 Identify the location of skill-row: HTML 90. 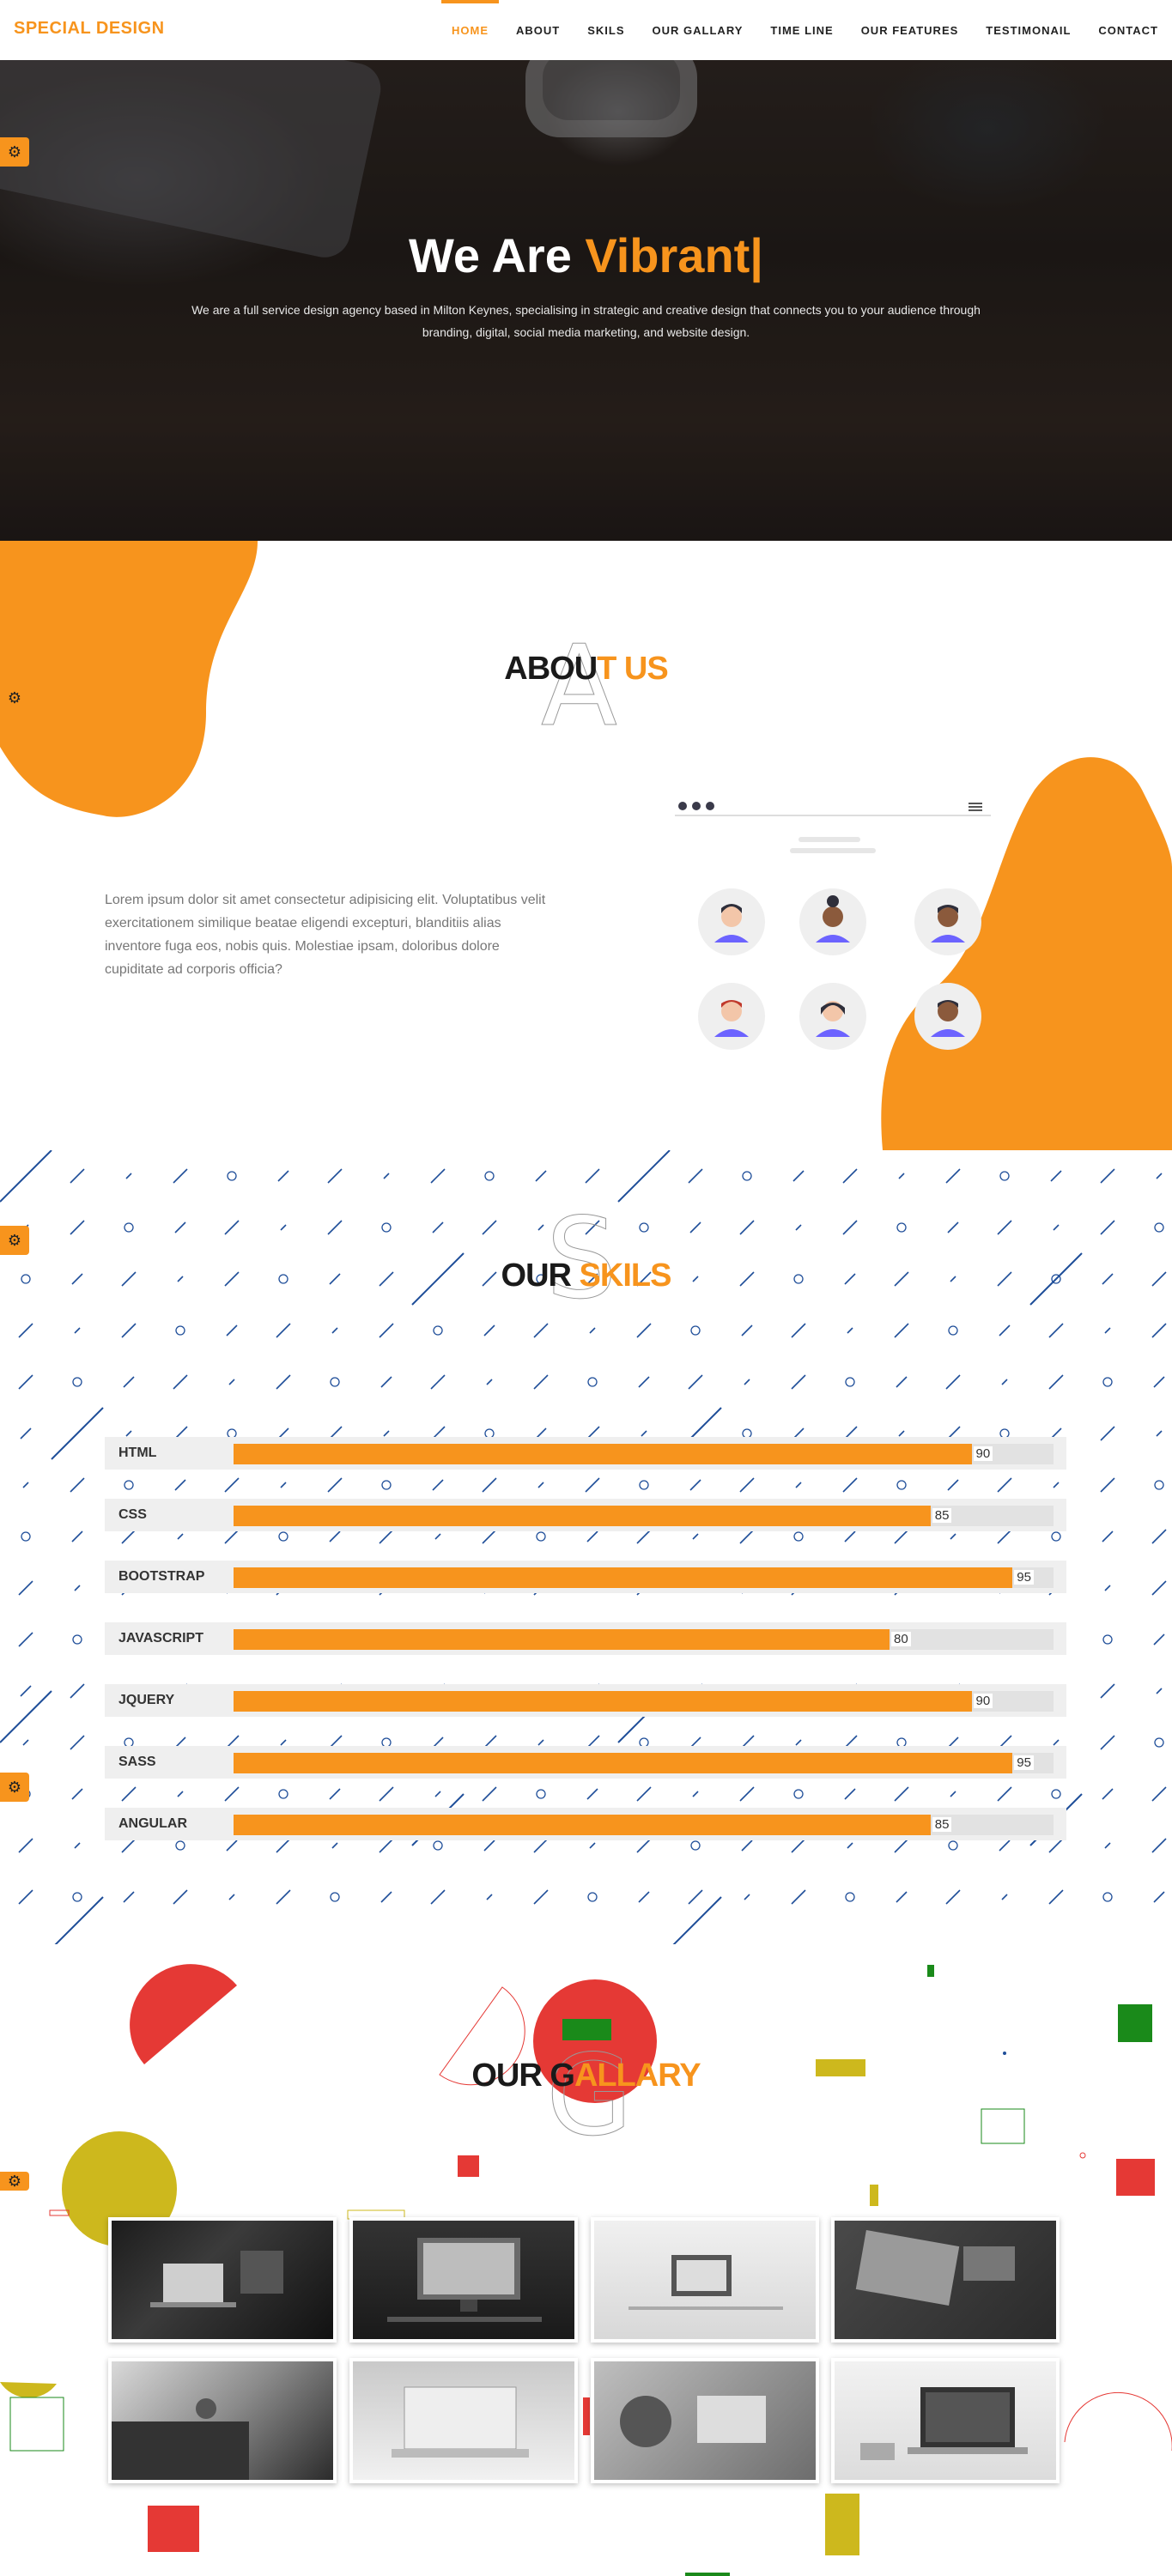
(585, 1453).